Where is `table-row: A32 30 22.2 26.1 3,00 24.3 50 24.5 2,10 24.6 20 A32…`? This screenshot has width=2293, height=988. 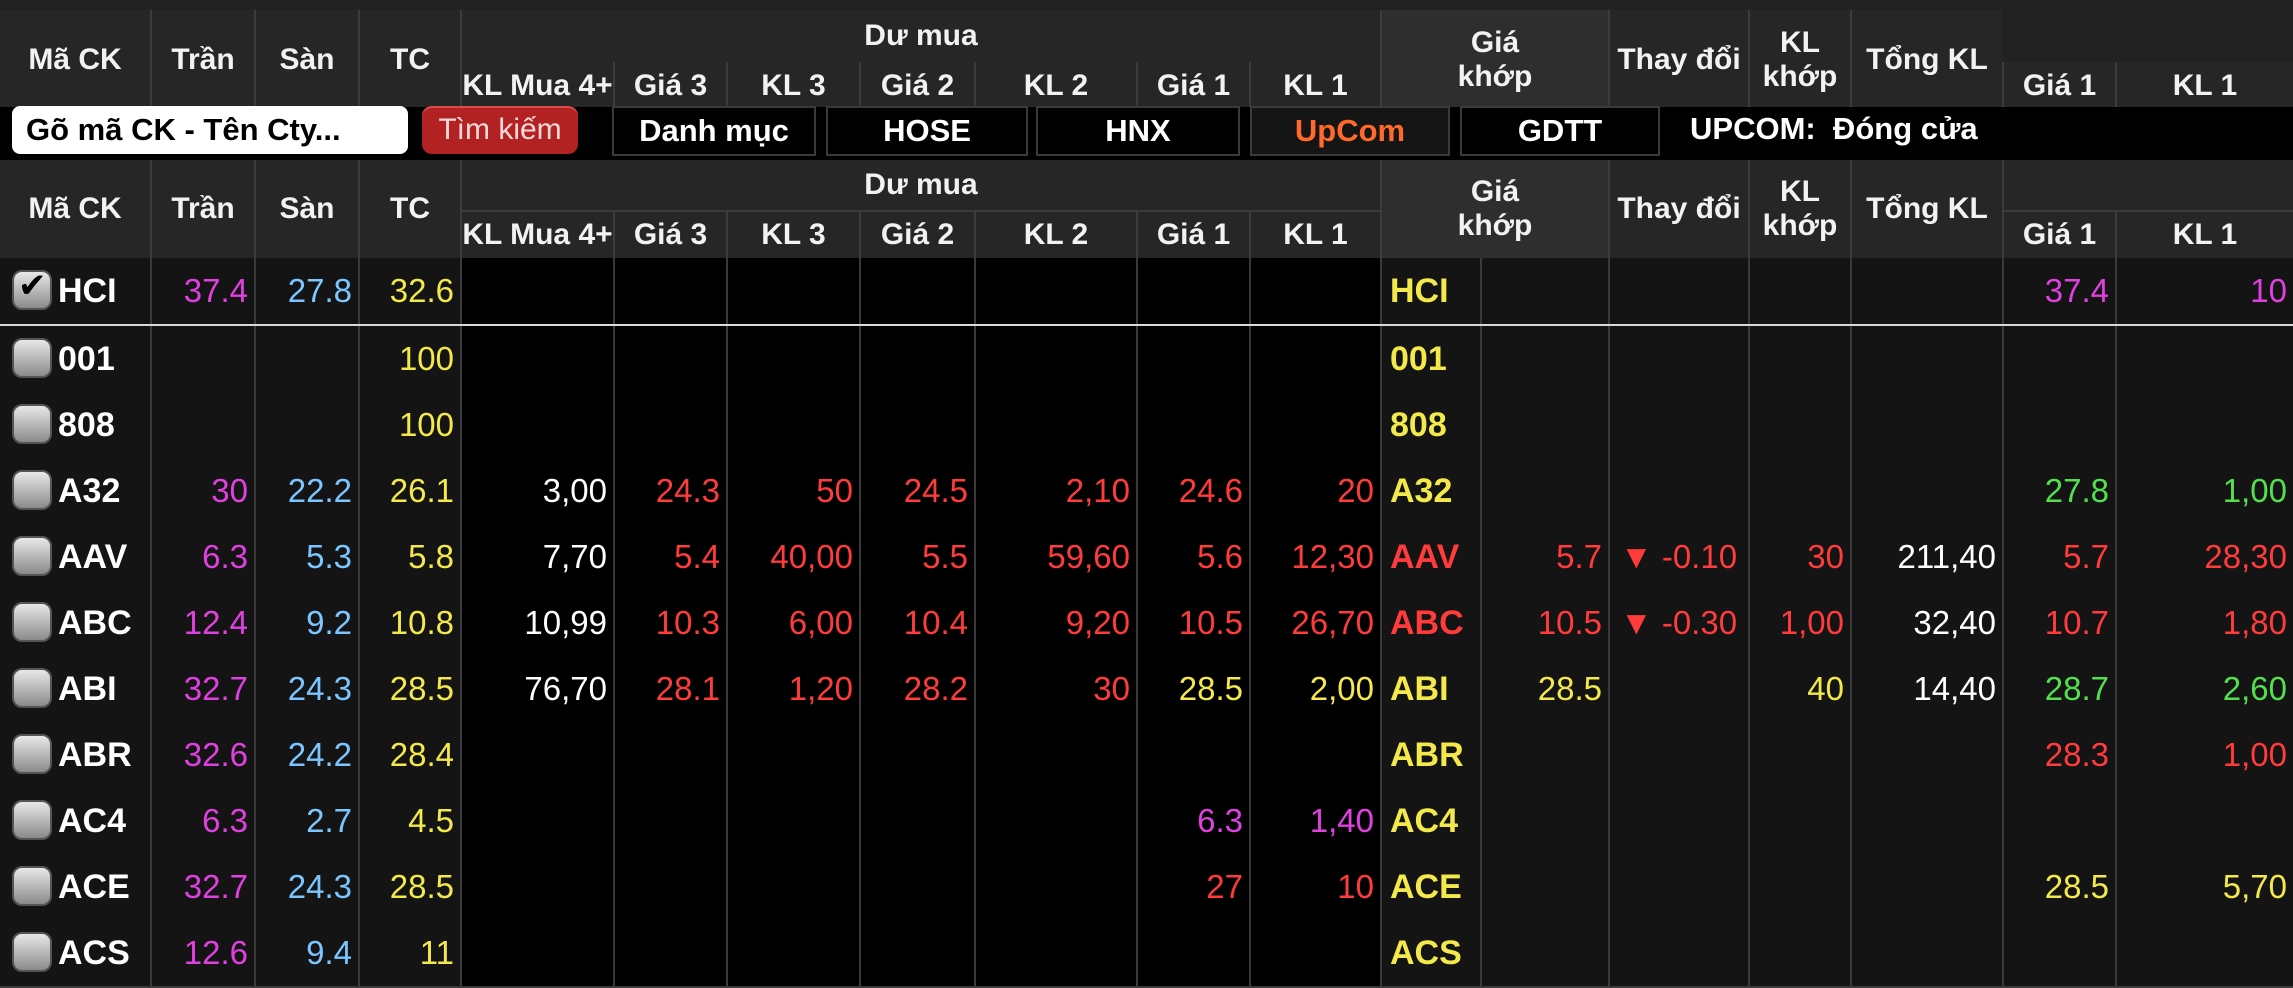 table-row: A32 30 22.2 26.1 3,00 24.3 50 24.5 2,10 24.6 20 A32… is located at coordinates (1146, 491).